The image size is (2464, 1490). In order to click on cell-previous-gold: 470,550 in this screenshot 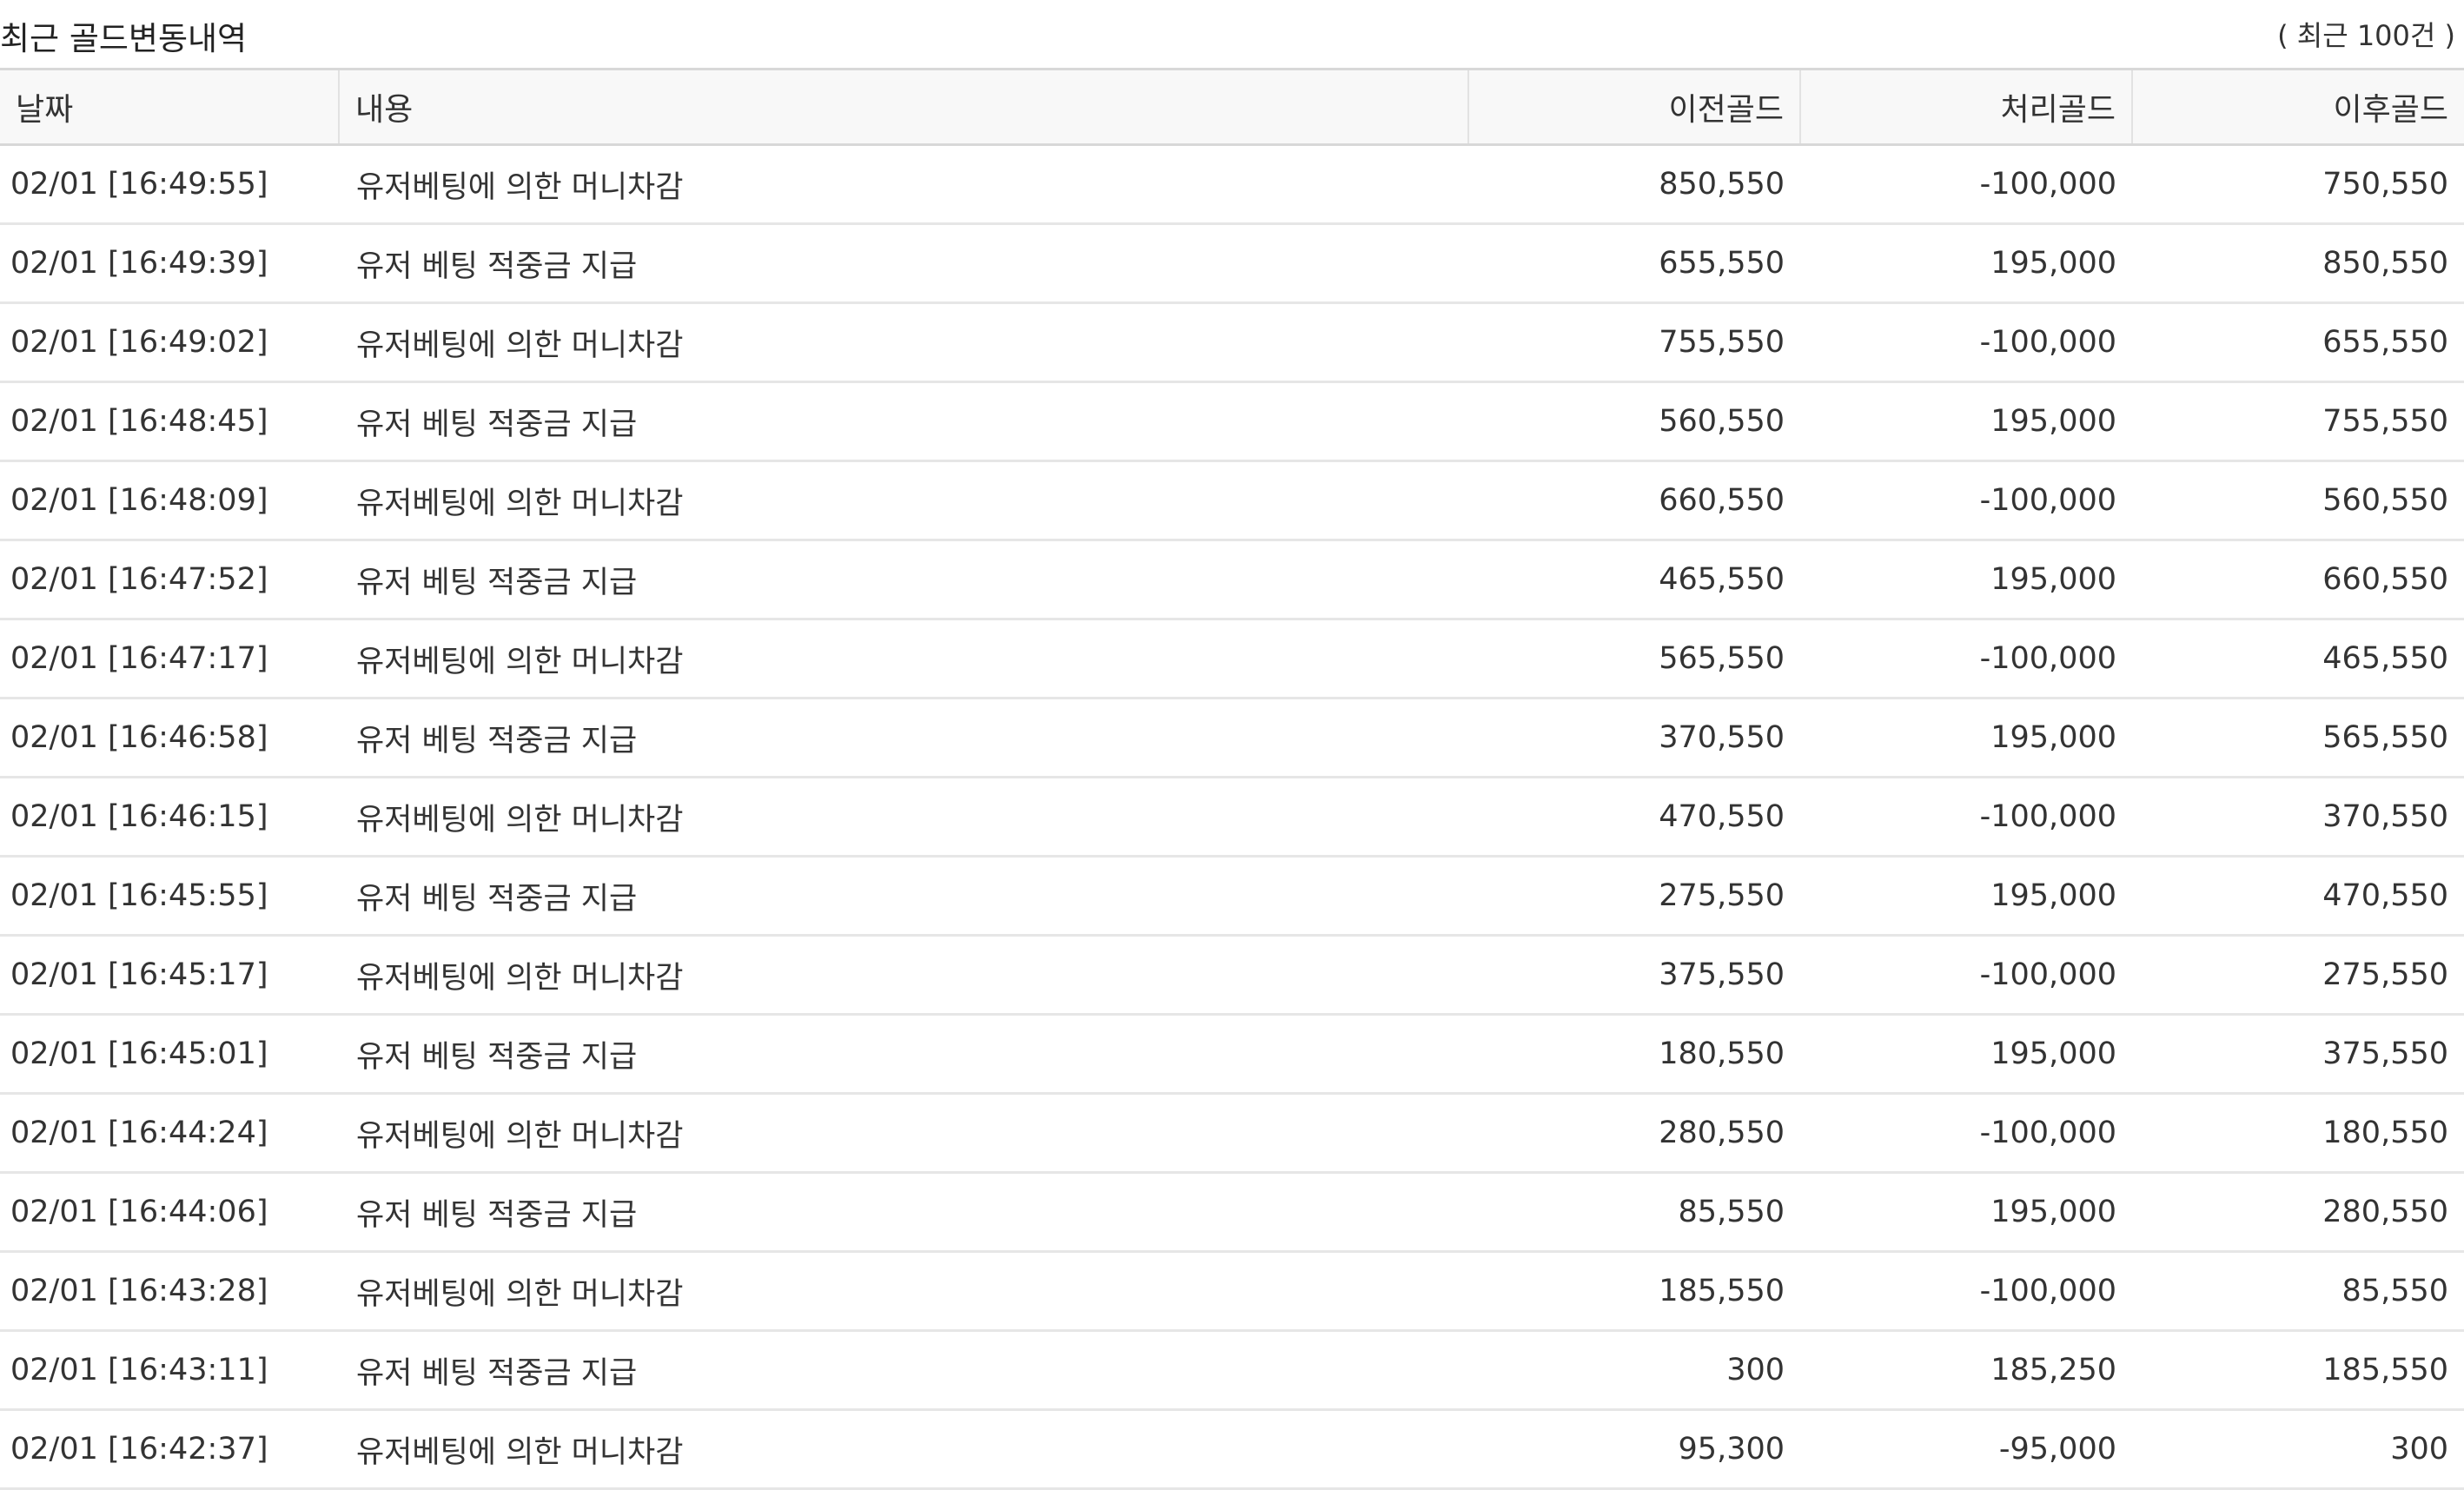, I will do `click(1634, 818)`.